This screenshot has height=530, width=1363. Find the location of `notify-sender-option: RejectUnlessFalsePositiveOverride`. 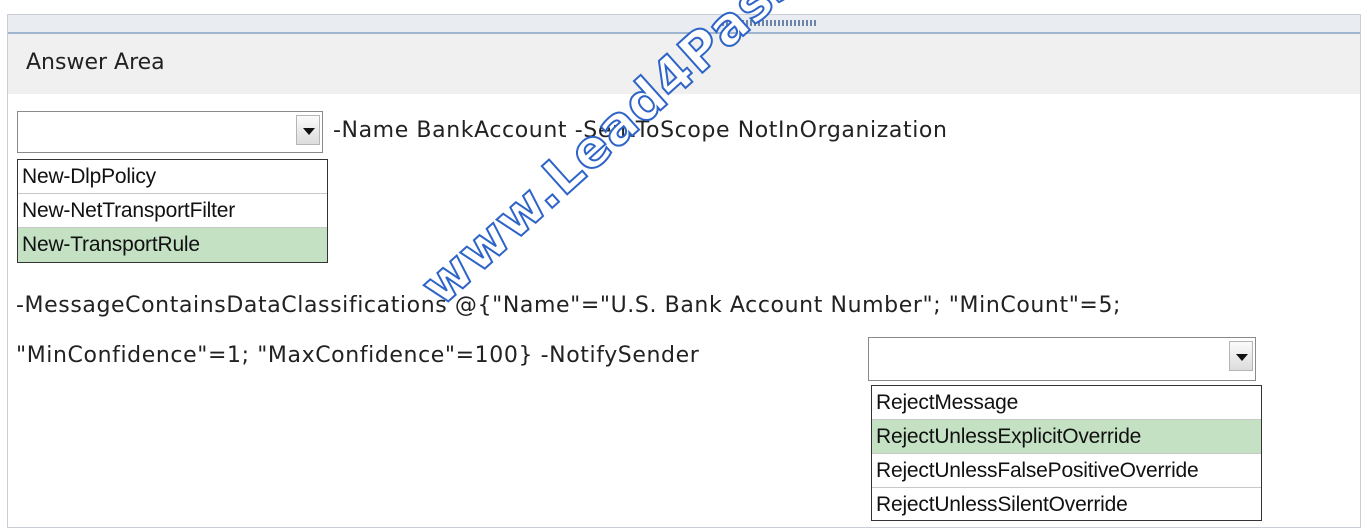

notify-sender-option: RejectUnlessFalsePositiveOverride is located at coordinates (1066, 471).